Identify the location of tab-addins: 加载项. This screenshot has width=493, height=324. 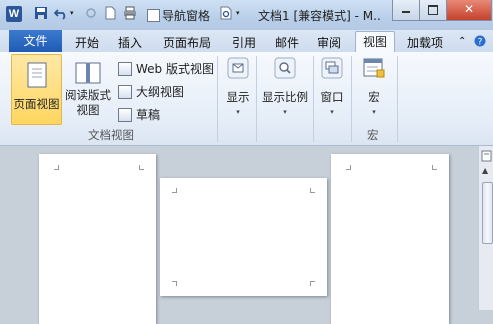
(425, 42).